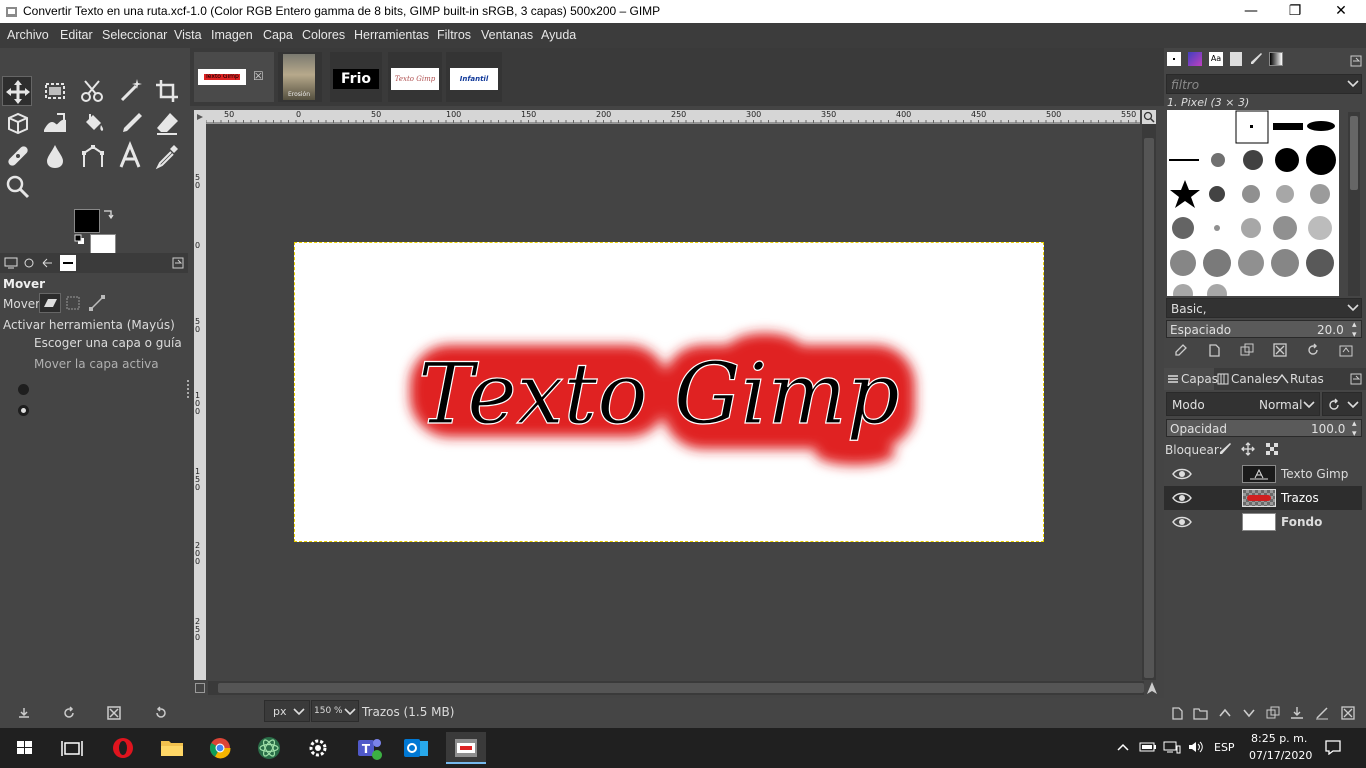 This screenshot has height=768, width=1366. What do you see at coordinates (1313, 350) in the screenshot?
I see `refresh-brushes-icon` at bounding box center [1313, 350].